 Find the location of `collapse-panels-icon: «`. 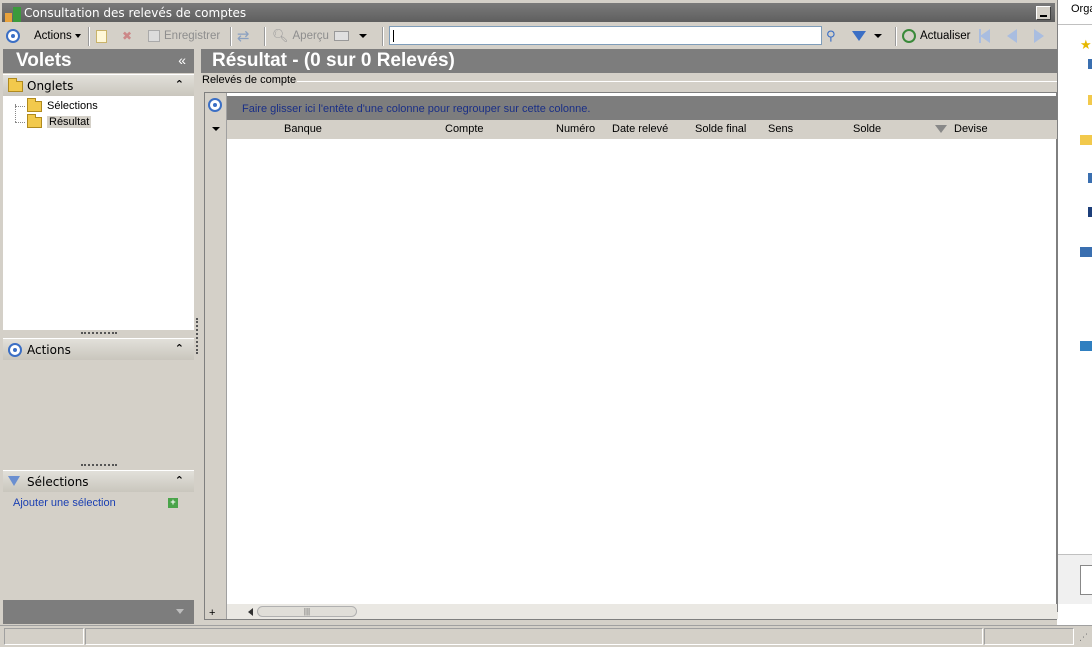

collapse-panels-icon: « is located at coordinates (182, 60).